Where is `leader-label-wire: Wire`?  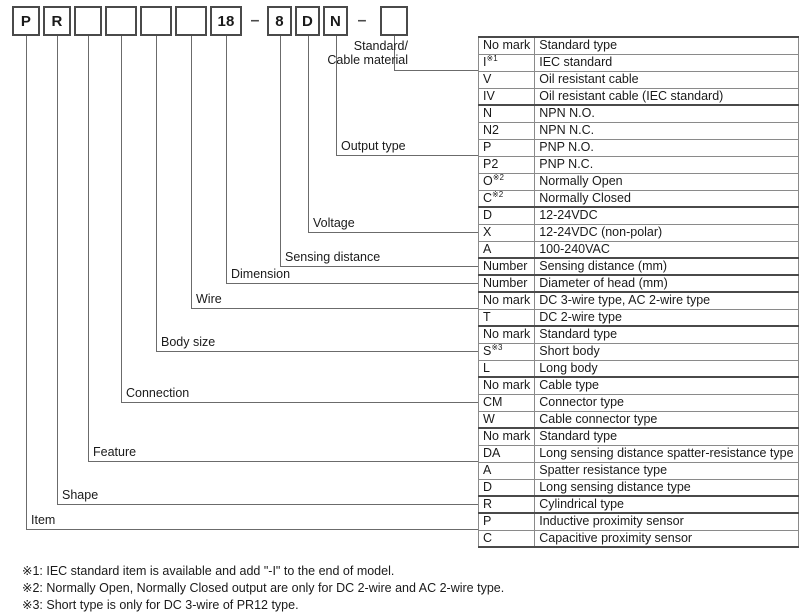 leader-label-wire: Wire is located at coordinates (209, 299).